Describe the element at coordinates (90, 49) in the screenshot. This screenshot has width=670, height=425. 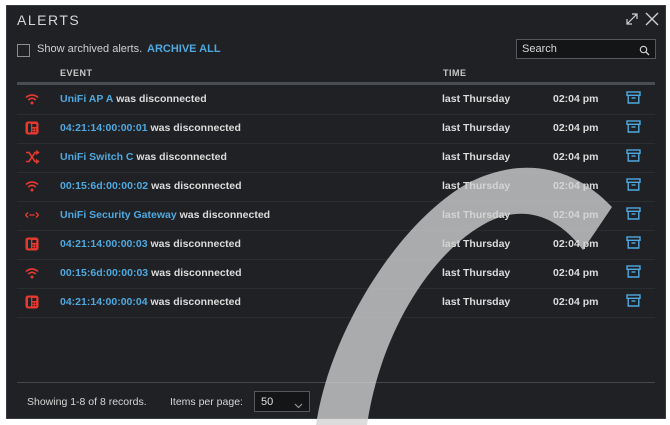
I see `show-archived-label: Show archived alerts.` at that location.